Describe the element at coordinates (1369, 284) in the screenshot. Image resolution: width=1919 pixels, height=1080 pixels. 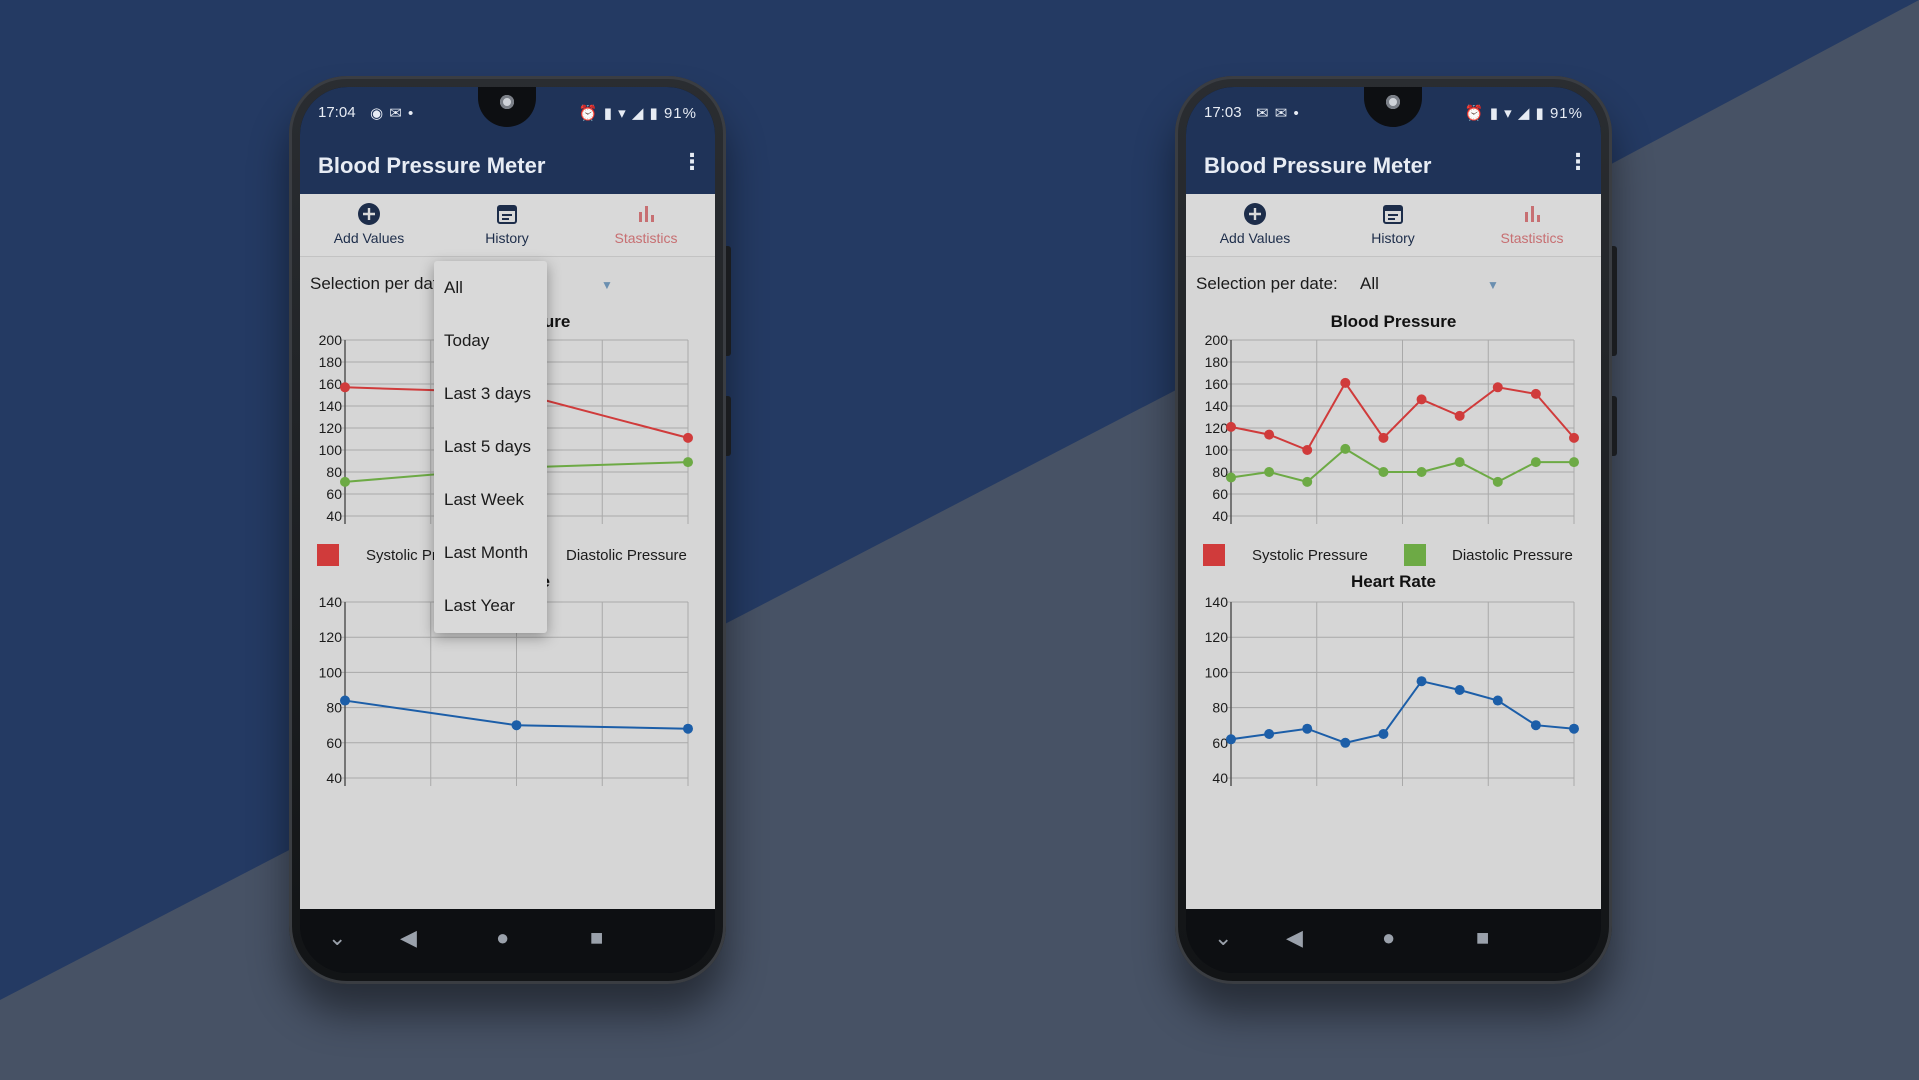
I see `selection-value: All` at that location.